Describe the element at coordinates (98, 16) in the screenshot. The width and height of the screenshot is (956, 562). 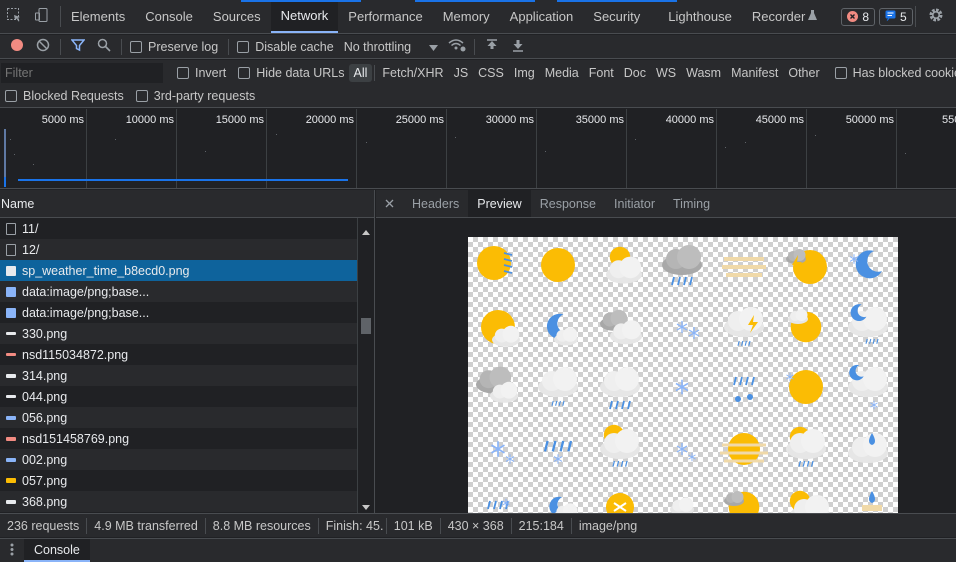
I see `tab-elements: Elements` at that location.